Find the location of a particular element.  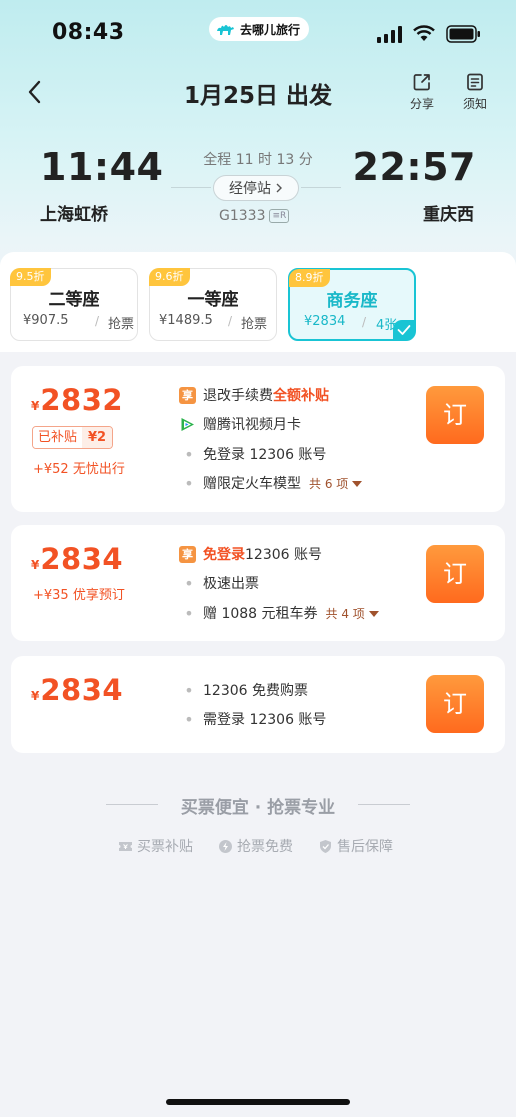

more-features-label: 共 6 项 is located at coordinates (329, 483).